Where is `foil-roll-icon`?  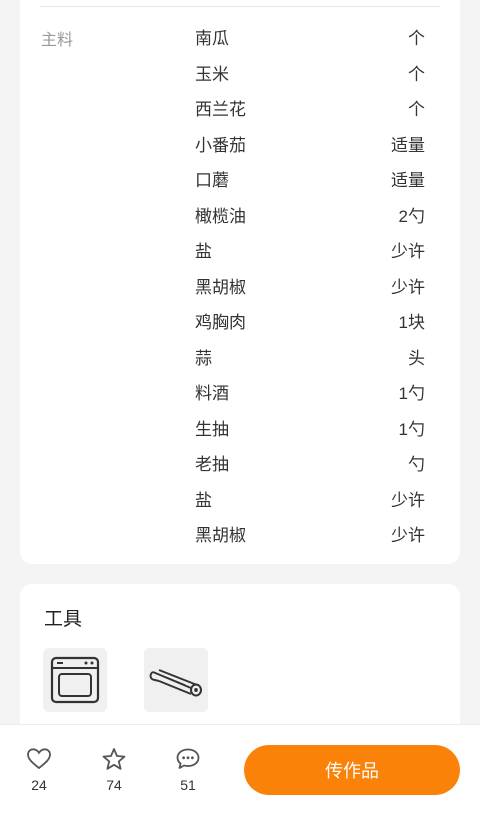
foil-roll-icon is located at coordinates (175, 683).